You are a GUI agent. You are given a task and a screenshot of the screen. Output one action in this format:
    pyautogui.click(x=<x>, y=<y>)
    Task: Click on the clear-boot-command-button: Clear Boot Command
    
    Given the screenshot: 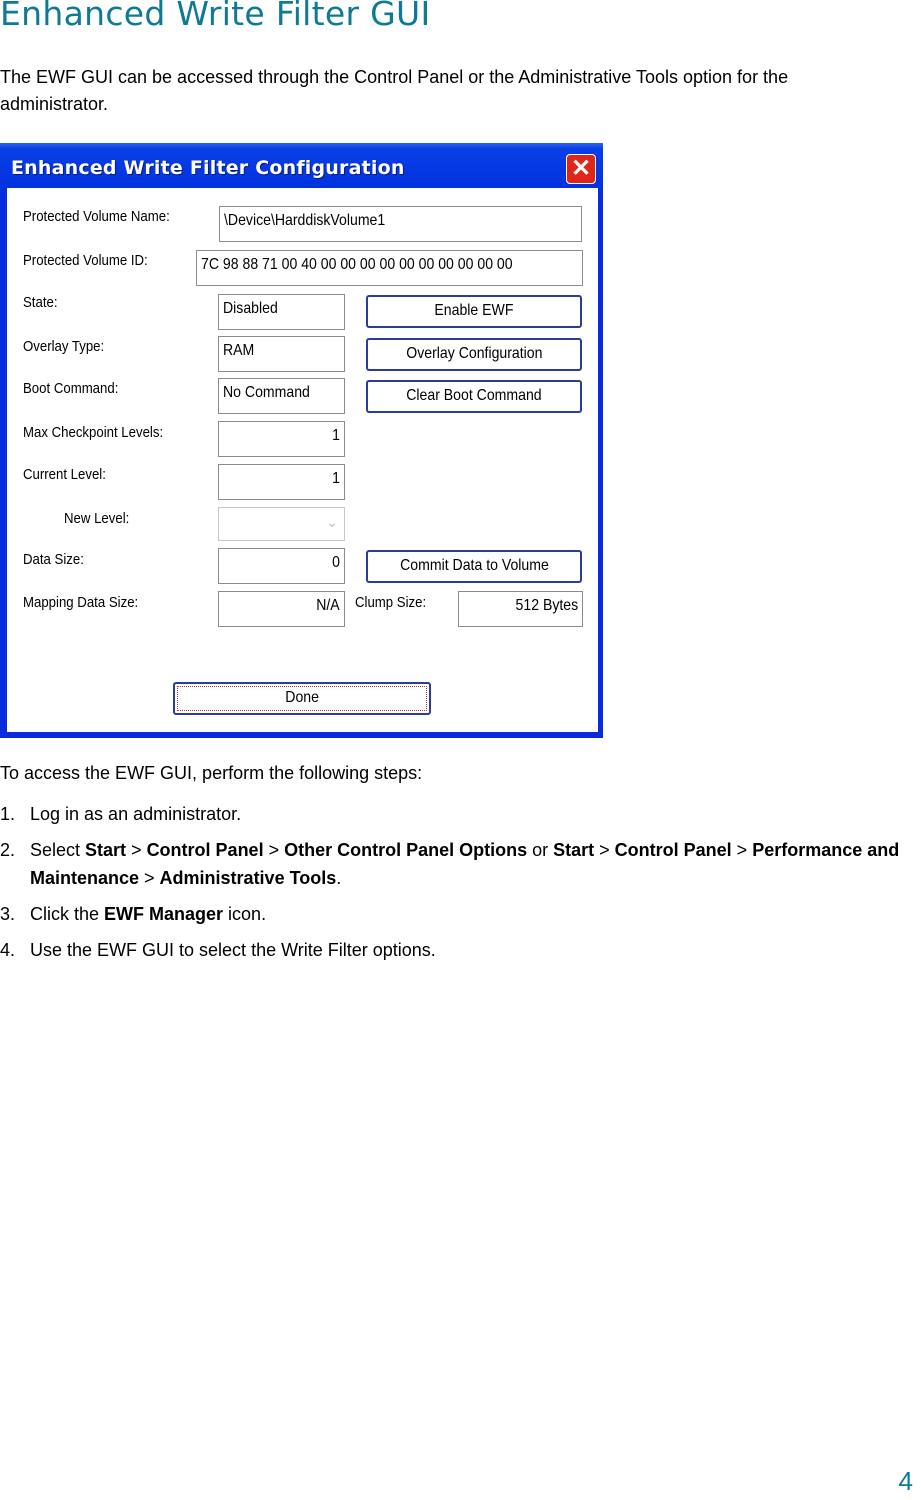 What is the action you would take?
    pyautogui.click(x=474, y=396)
    